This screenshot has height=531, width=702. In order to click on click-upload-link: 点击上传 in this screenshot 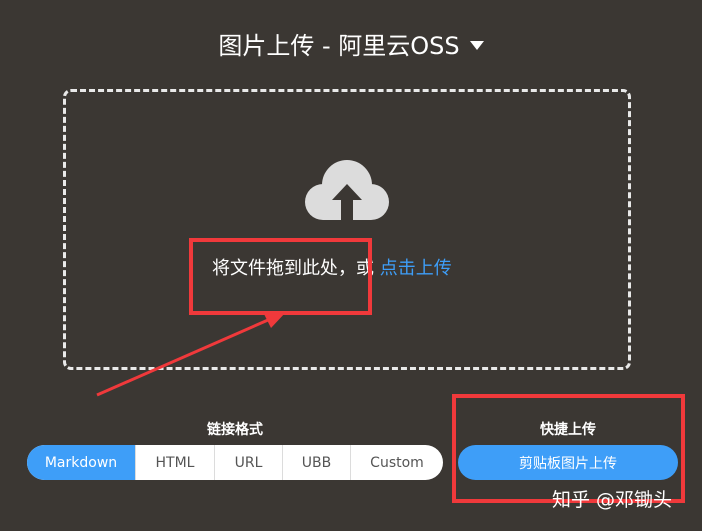, I will do `click(416, 268)`.